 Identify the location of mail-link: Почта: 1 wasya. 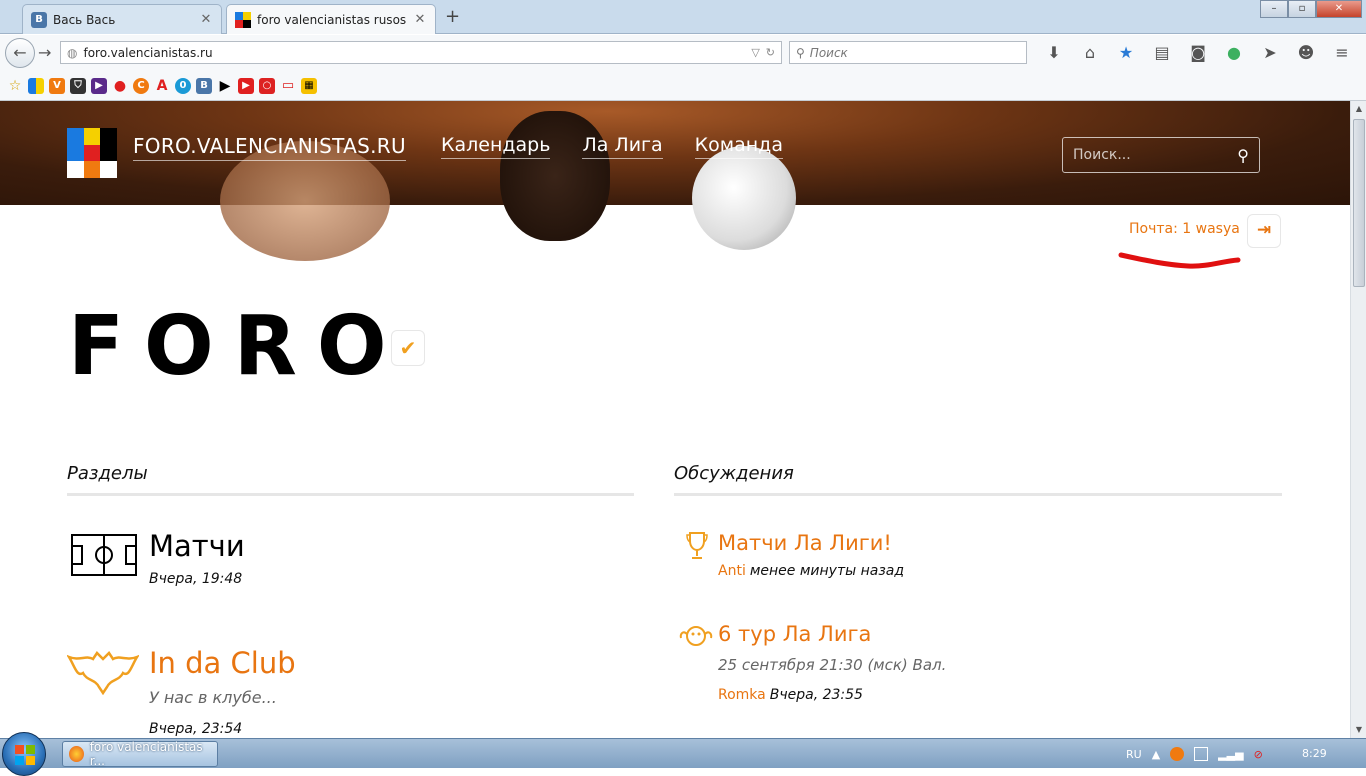
(1184, 229).